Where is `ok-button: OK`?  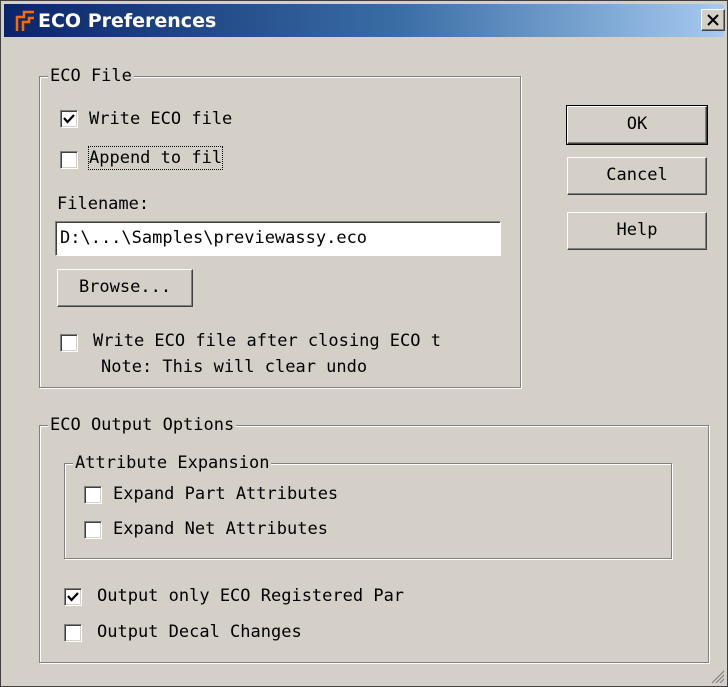
ok-button: OK is located at coordinates (637, 125).